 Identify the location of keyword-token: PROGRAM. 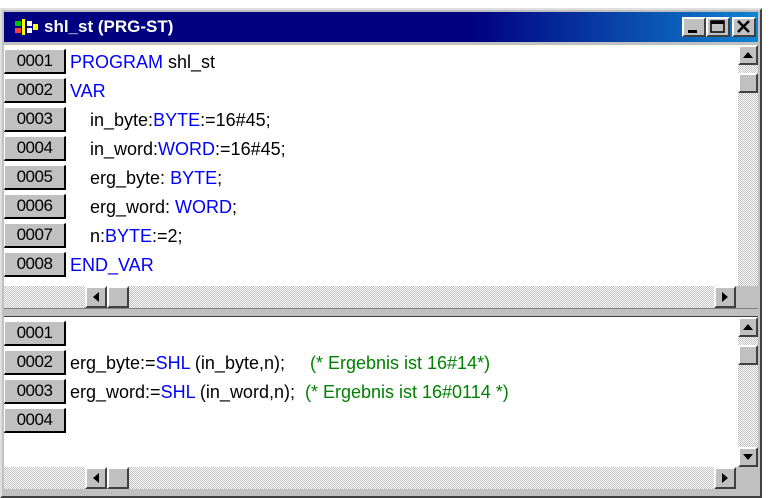
(117, 62).